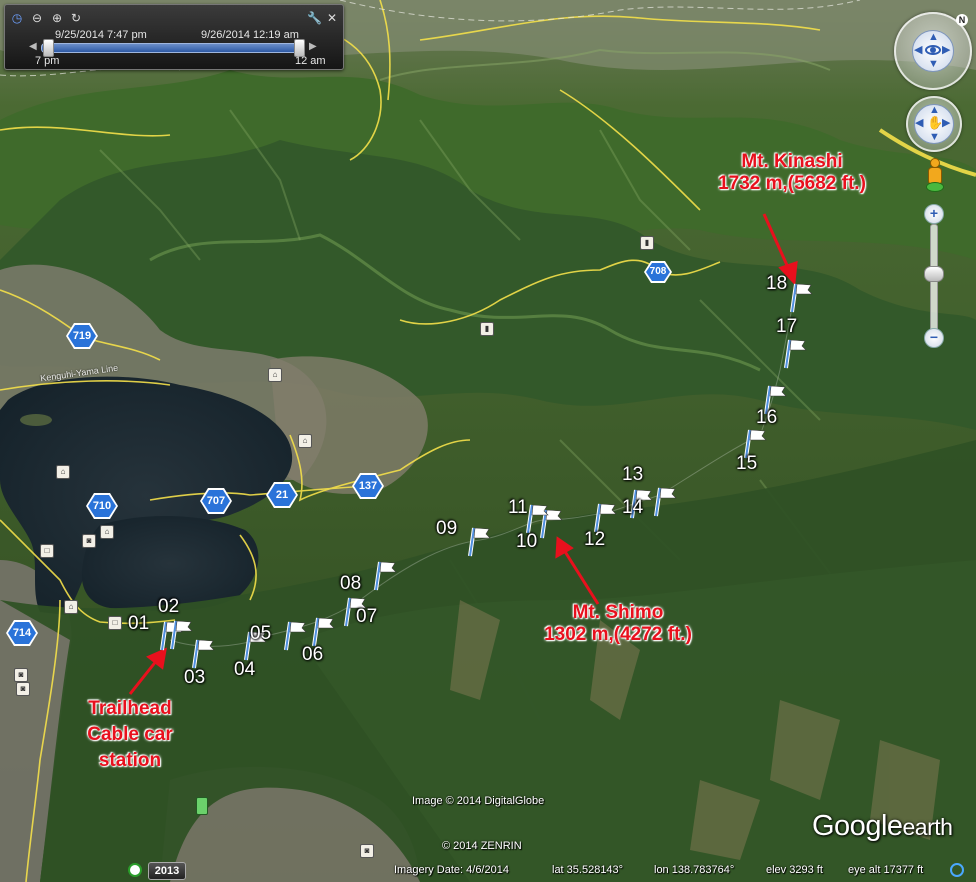  Describe the element at coordinates (76, 18) in the screenshot. I see `replay-icon: ↻` at that location.